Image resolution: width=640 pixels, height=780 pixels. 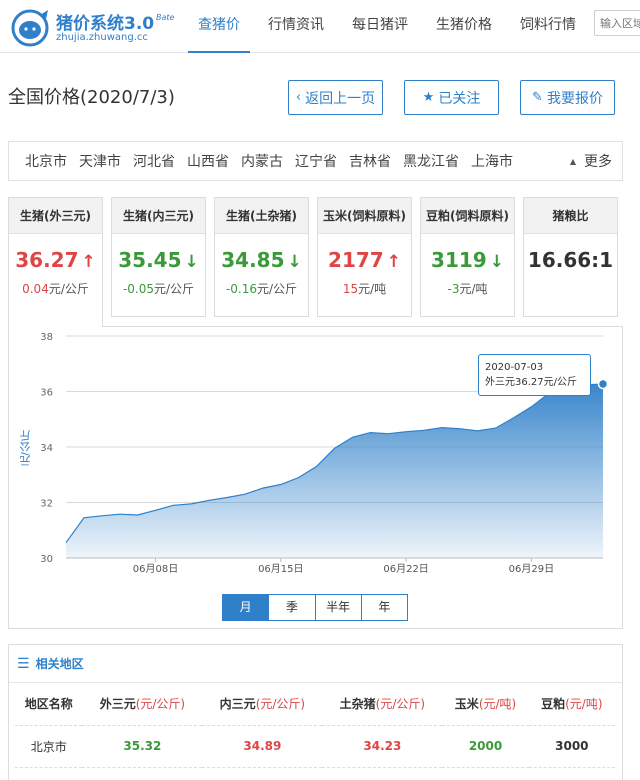 I want to click on price-card-title: 玉米(饲料原料), so click(x=364, y=216).